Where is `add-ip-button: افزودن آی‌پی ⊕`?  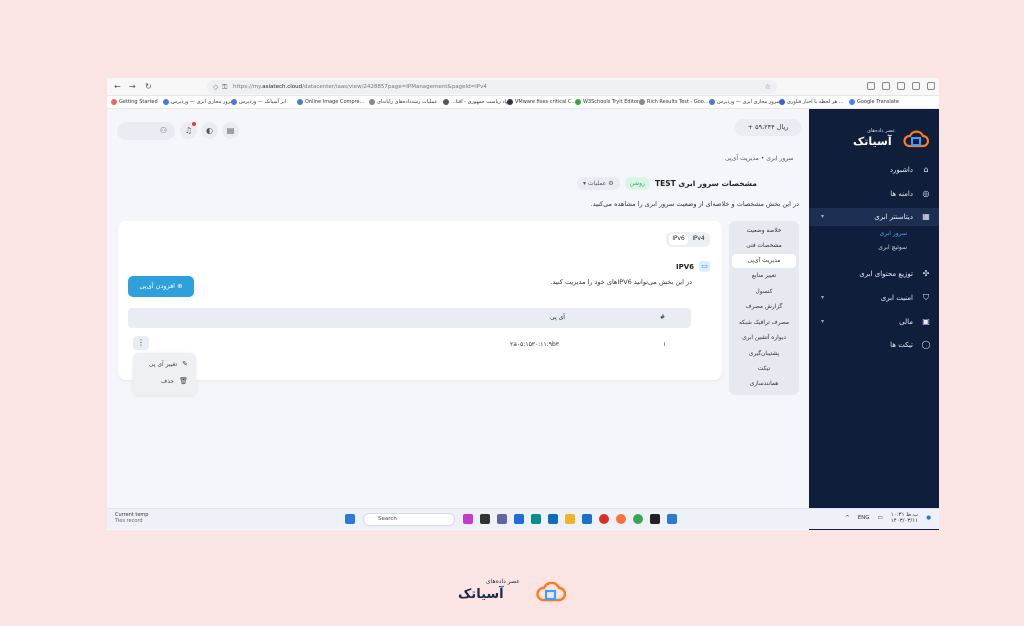
add-ip-button: افزودن آی‌پی ⊕ is located at coordinates (161, 286).